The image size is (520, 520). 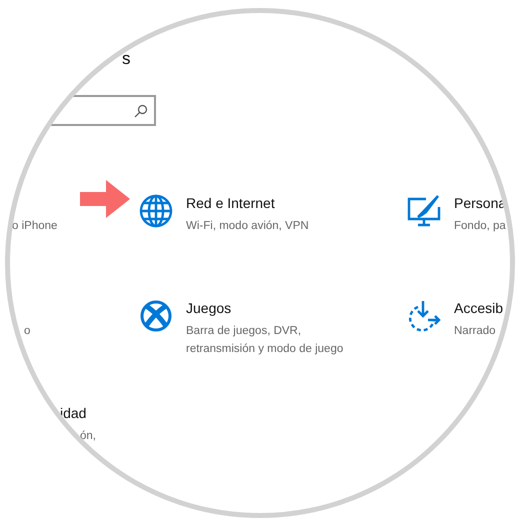 What do you see at coordinates (247, 226) in the screenshot?
I see `category-description: Wi-Fi, modo avión, VPN` at bounding box center [247, 226].